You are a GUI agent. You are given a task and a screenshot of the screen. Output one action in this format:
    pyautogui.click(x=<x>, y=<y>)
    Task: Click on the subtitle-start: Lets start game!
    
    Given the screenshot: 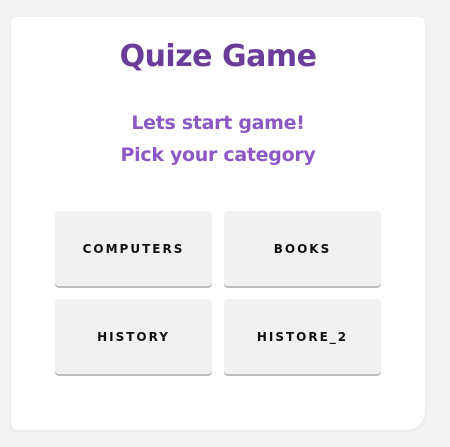 What is the action you would take?
    pyautogui.click(x=218, y=123)
    